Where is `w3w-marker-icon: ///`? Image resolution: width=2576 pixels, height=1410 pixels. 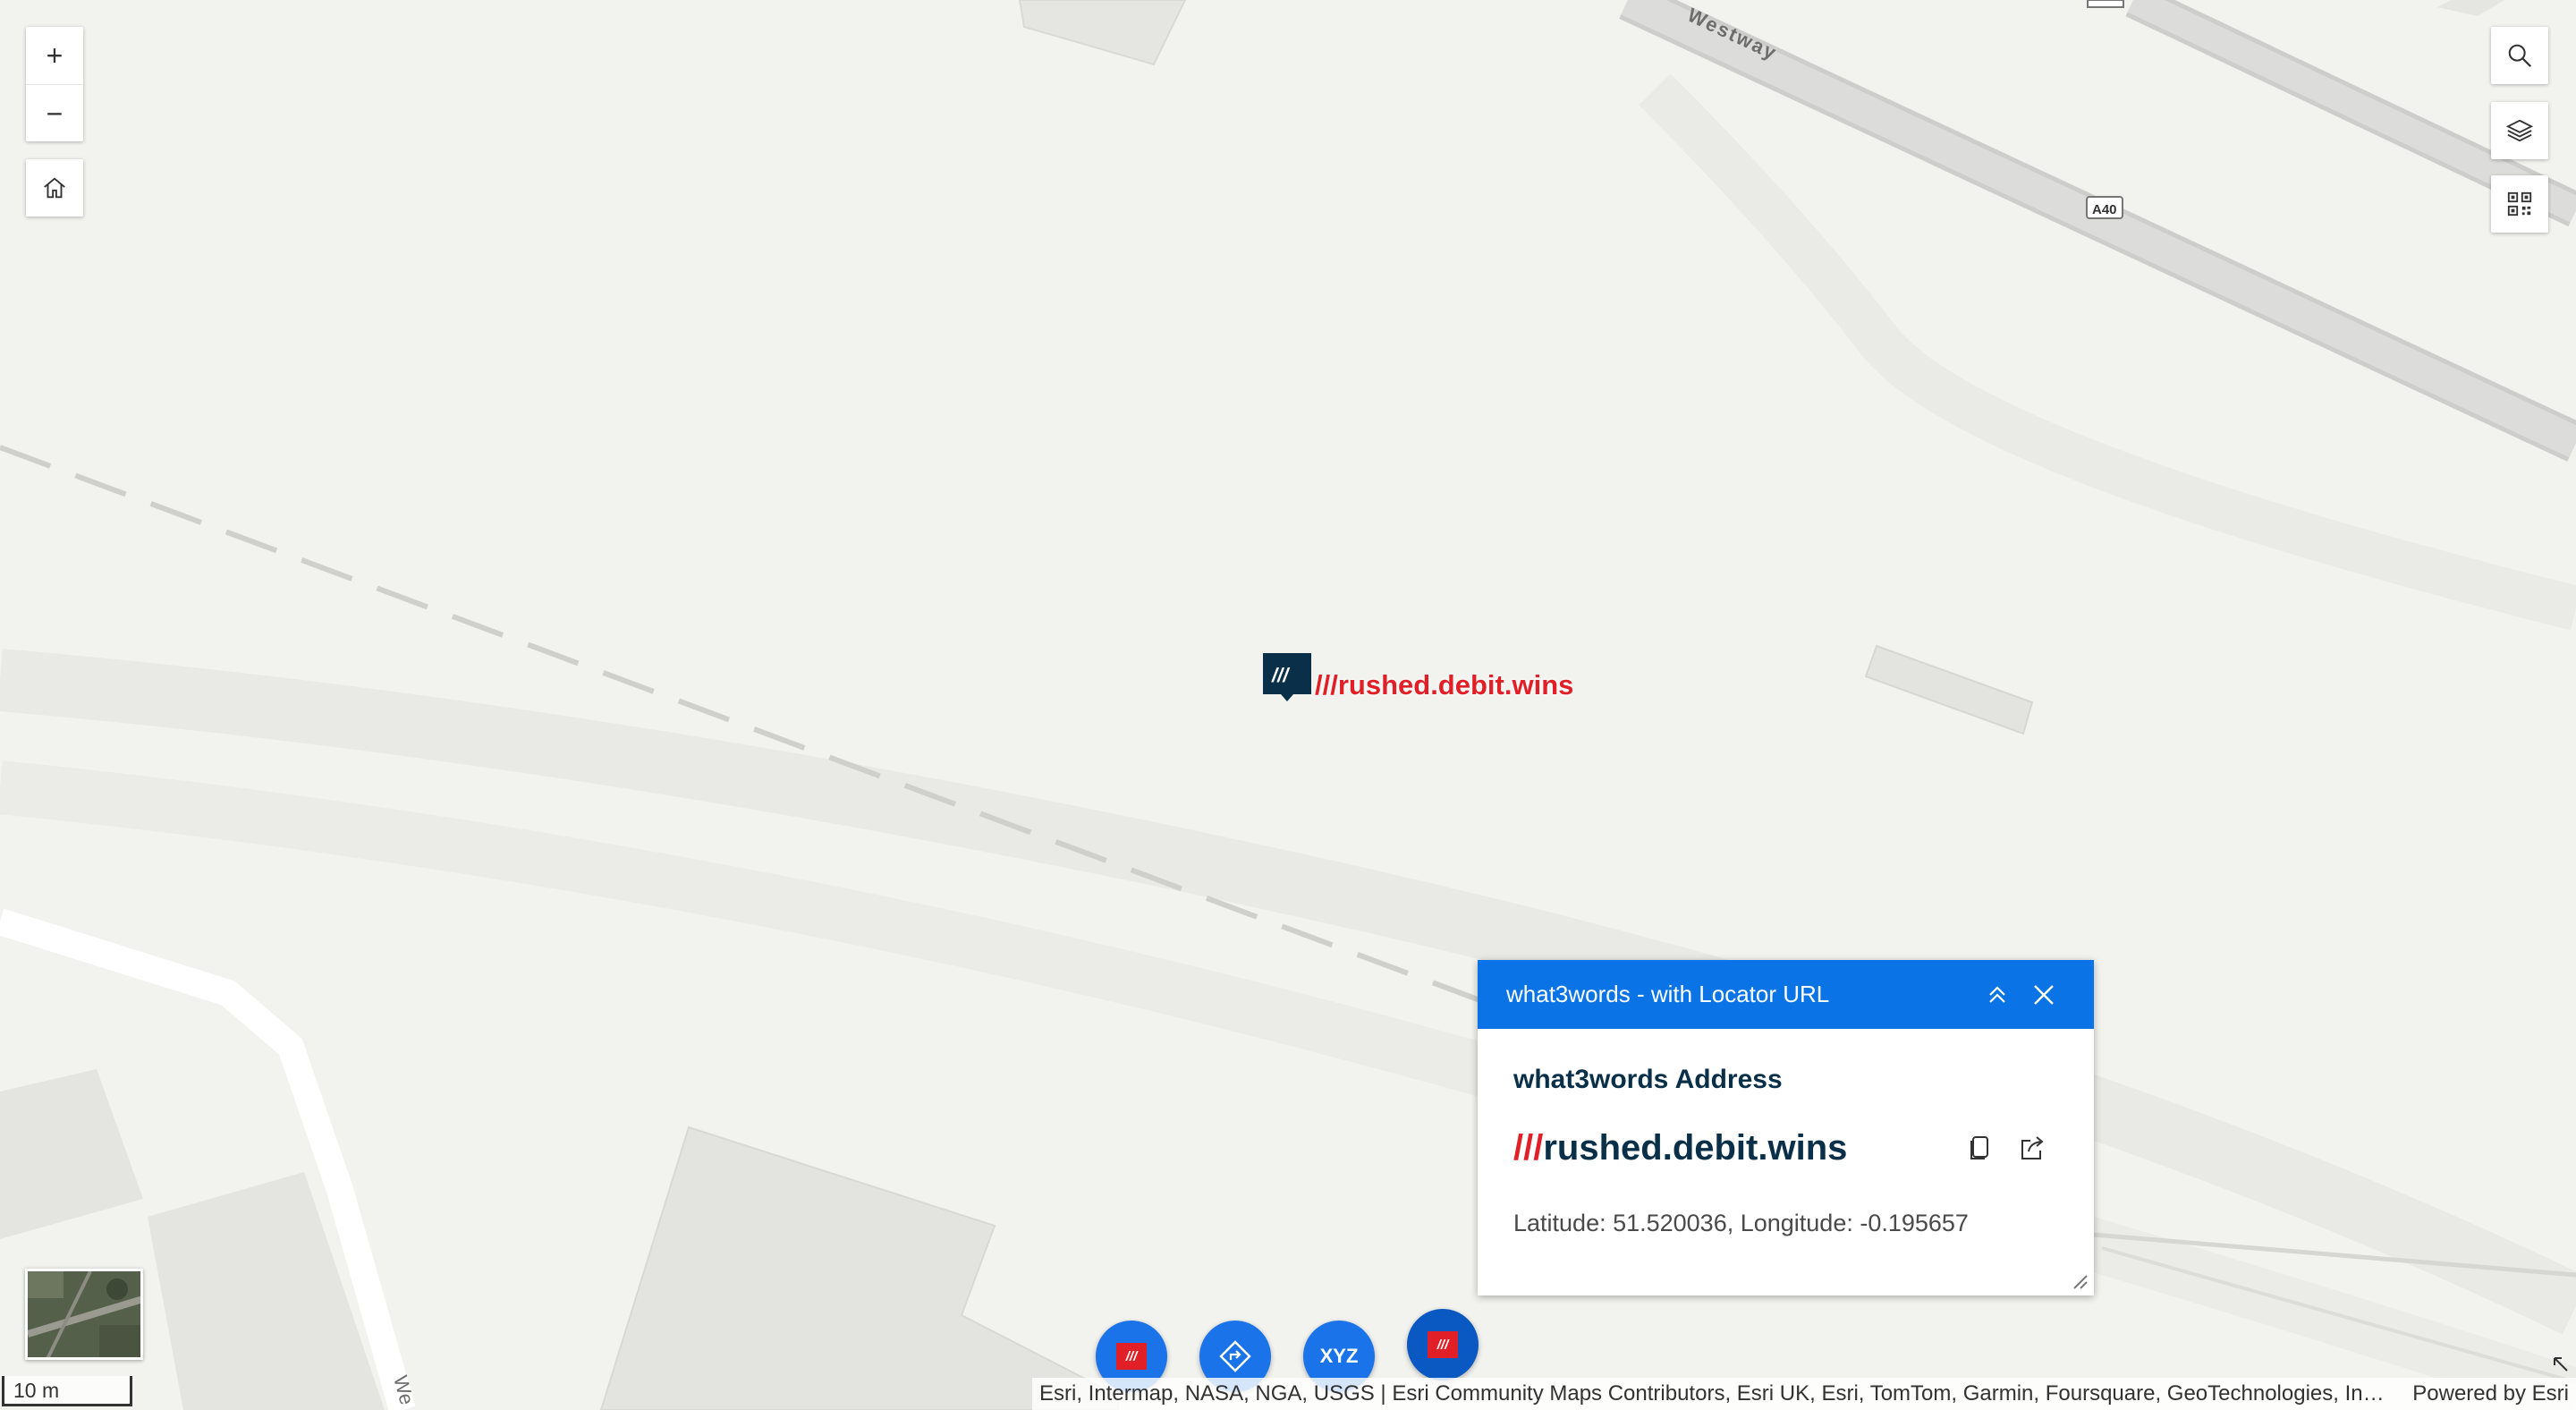
w3w-marker-icon: /// is located at coordinates (1287, 677).